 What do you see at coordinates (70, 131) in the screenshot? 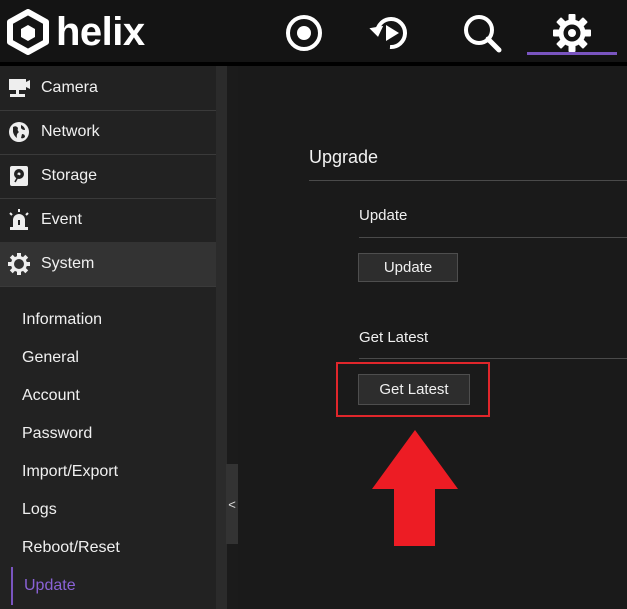
I see `sidebar-item-label: Network` at bounding box center [70, 131].